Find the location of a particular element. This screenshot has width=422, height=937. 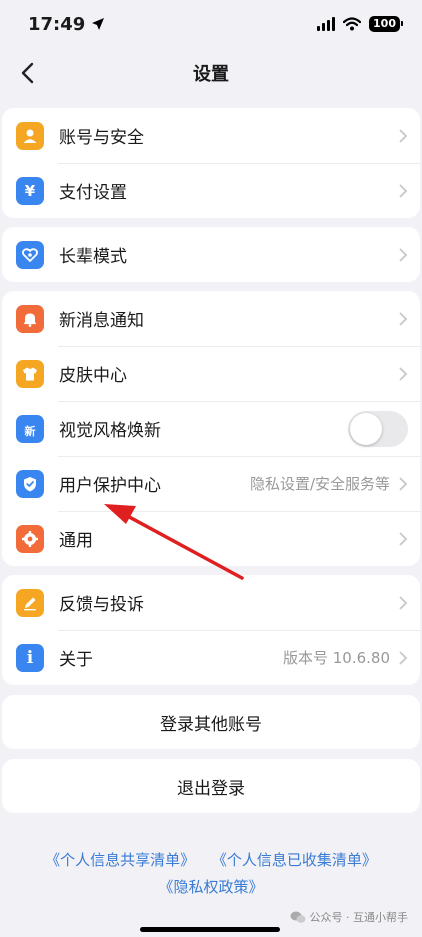

legal-links: 《个人信息共享清单》 《个人信息已收集清单》 《隐私权政策》 is located at coordinates (211, 874).